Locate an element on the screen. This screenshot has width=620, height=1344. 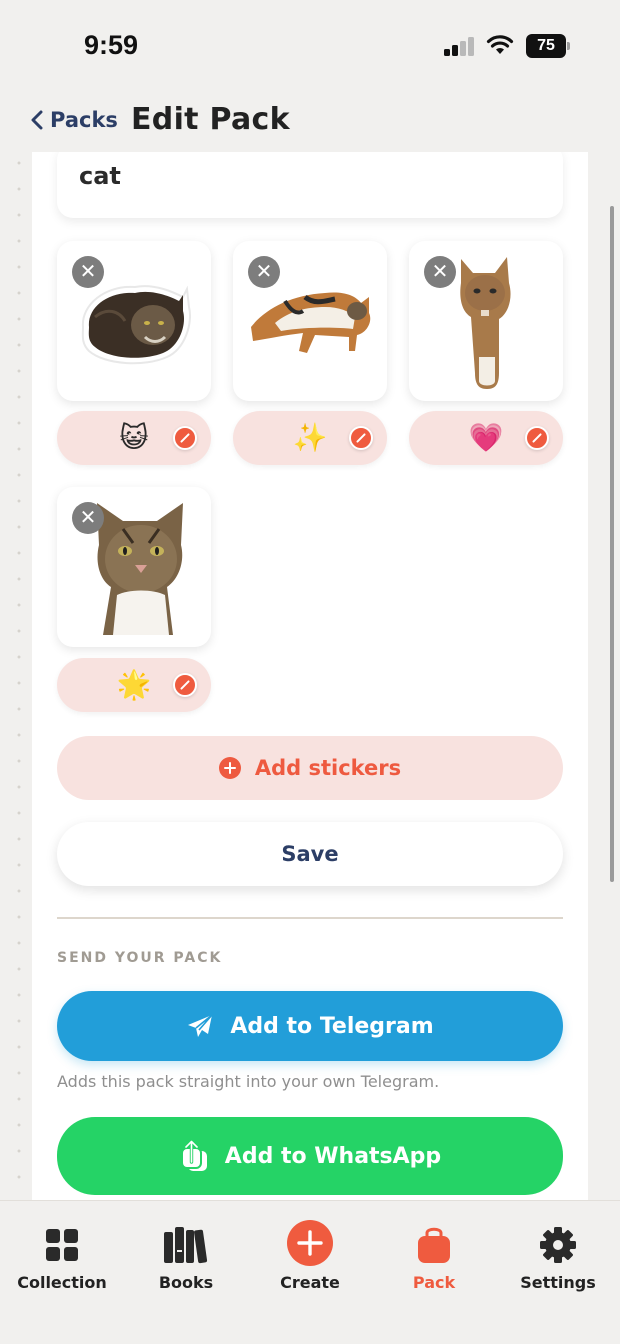
scrollbar is located at coordinates (612, 544).